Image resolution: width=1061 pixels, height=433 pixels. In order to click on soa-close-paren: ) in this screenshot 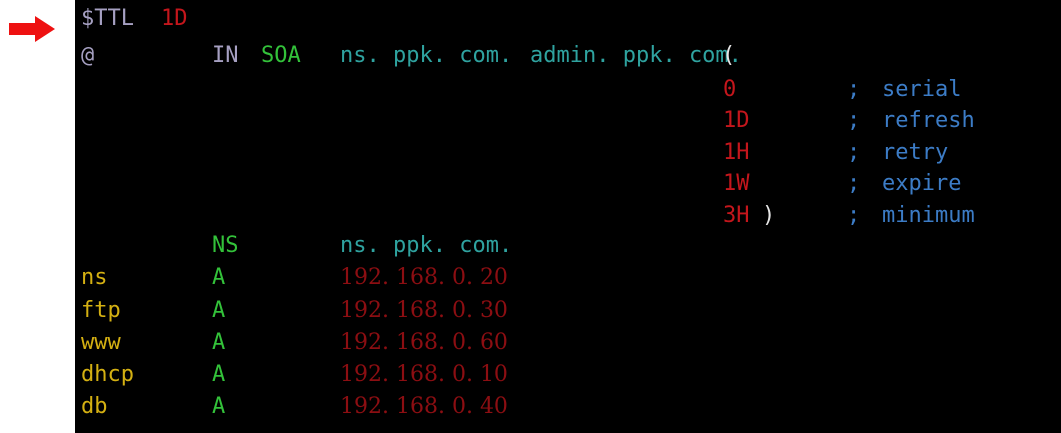, I will do `click(769, 215)`.